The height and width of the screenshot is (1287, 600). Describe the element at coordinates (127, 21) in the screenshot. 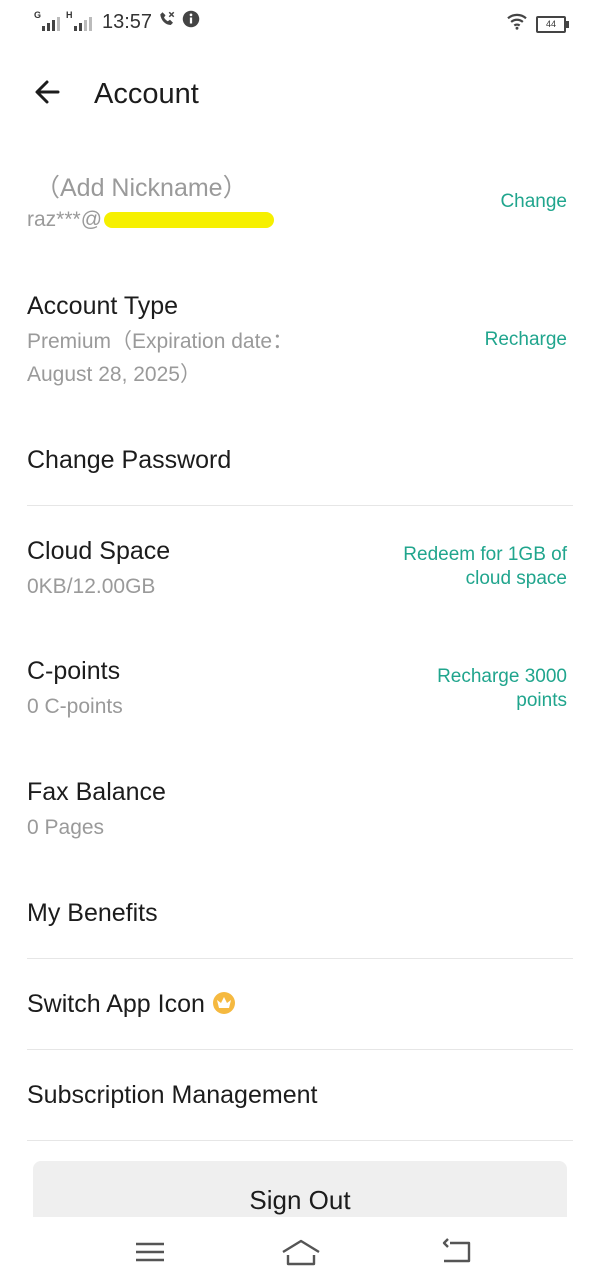

I see `clock: 13:57` at that location.